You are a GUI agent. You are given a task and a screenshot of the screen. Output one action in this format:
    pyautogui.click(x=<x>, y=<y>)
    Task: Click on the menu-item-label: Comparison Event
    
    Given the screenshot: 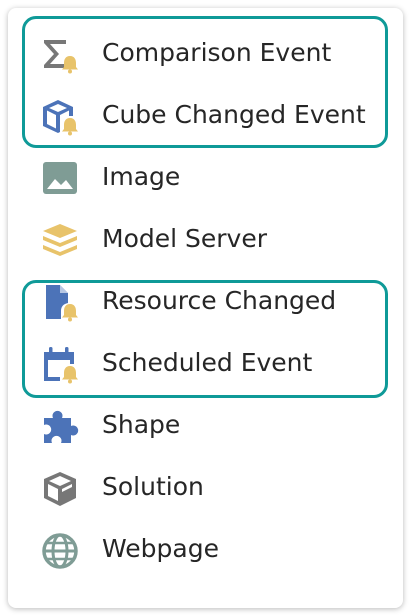 What is the action you would take?
    pyautogui.click(x=217, y=52)
    